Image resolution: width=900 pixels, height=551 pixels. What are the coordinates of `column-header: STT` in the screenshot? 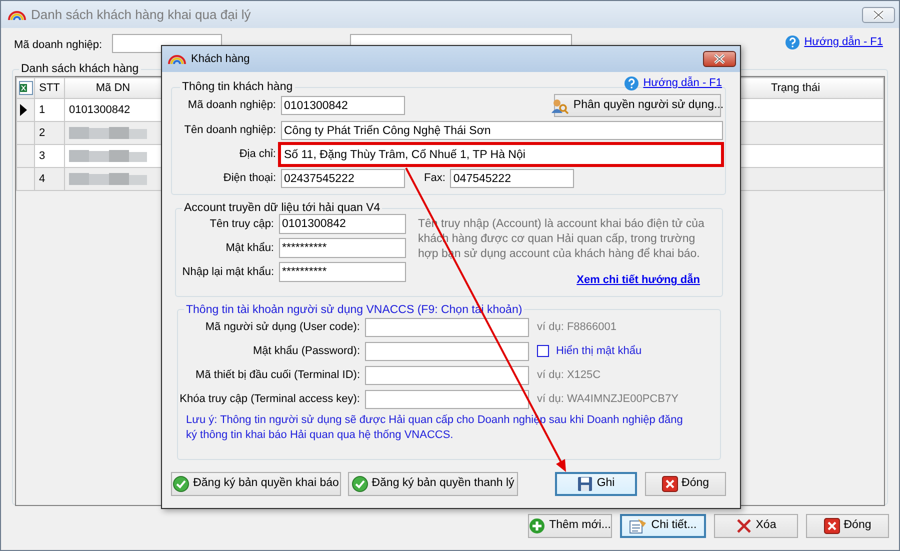 It's located at (49, 88).